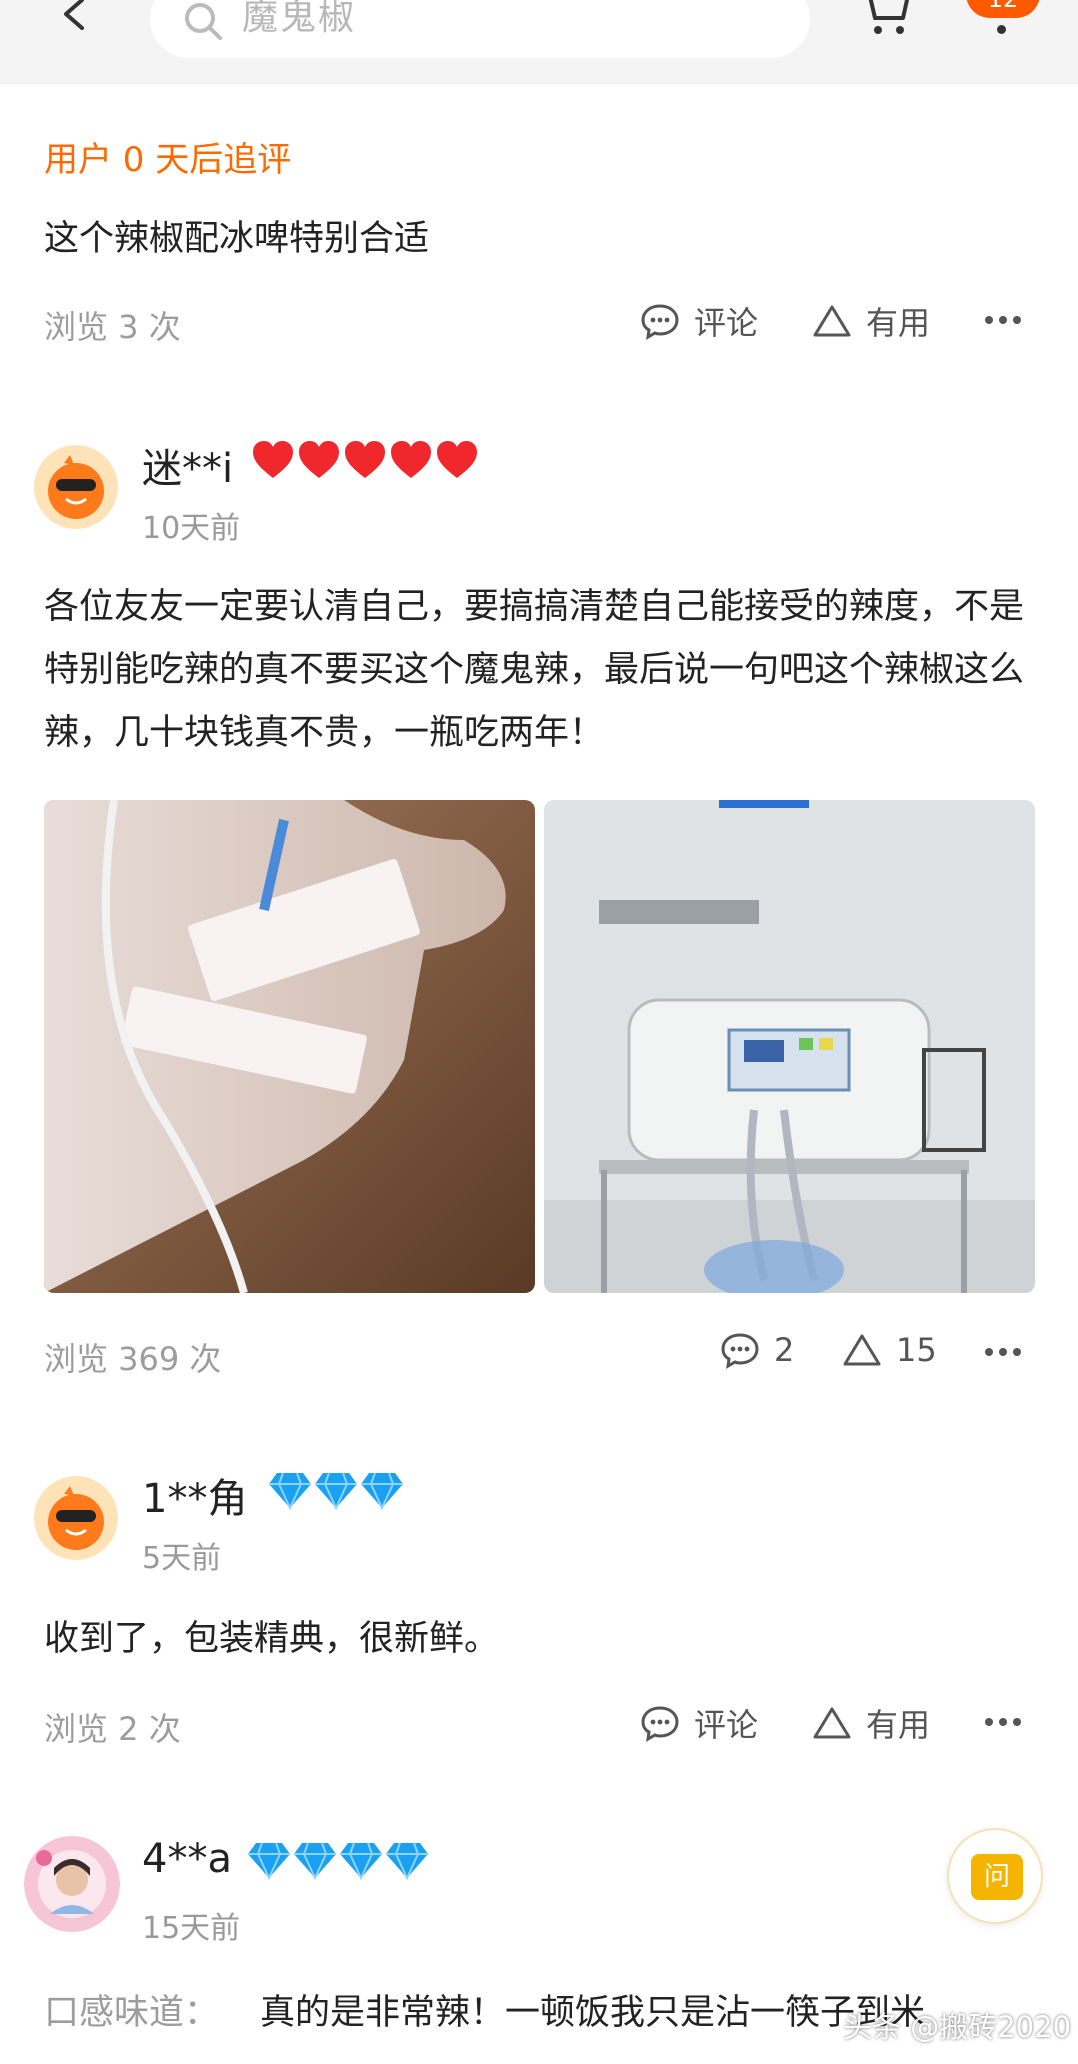 This screenshot has width=1078, height=2064. Describe the element at coordinates (133, 1359) in the screenshot. I see `view-count: 浏览 369 次` at that location.